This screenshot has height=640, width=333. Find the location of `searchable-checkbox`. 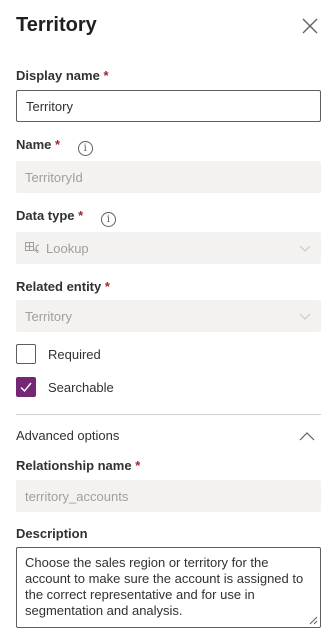

searchable-checkbox is located at coordinates (26, 387).